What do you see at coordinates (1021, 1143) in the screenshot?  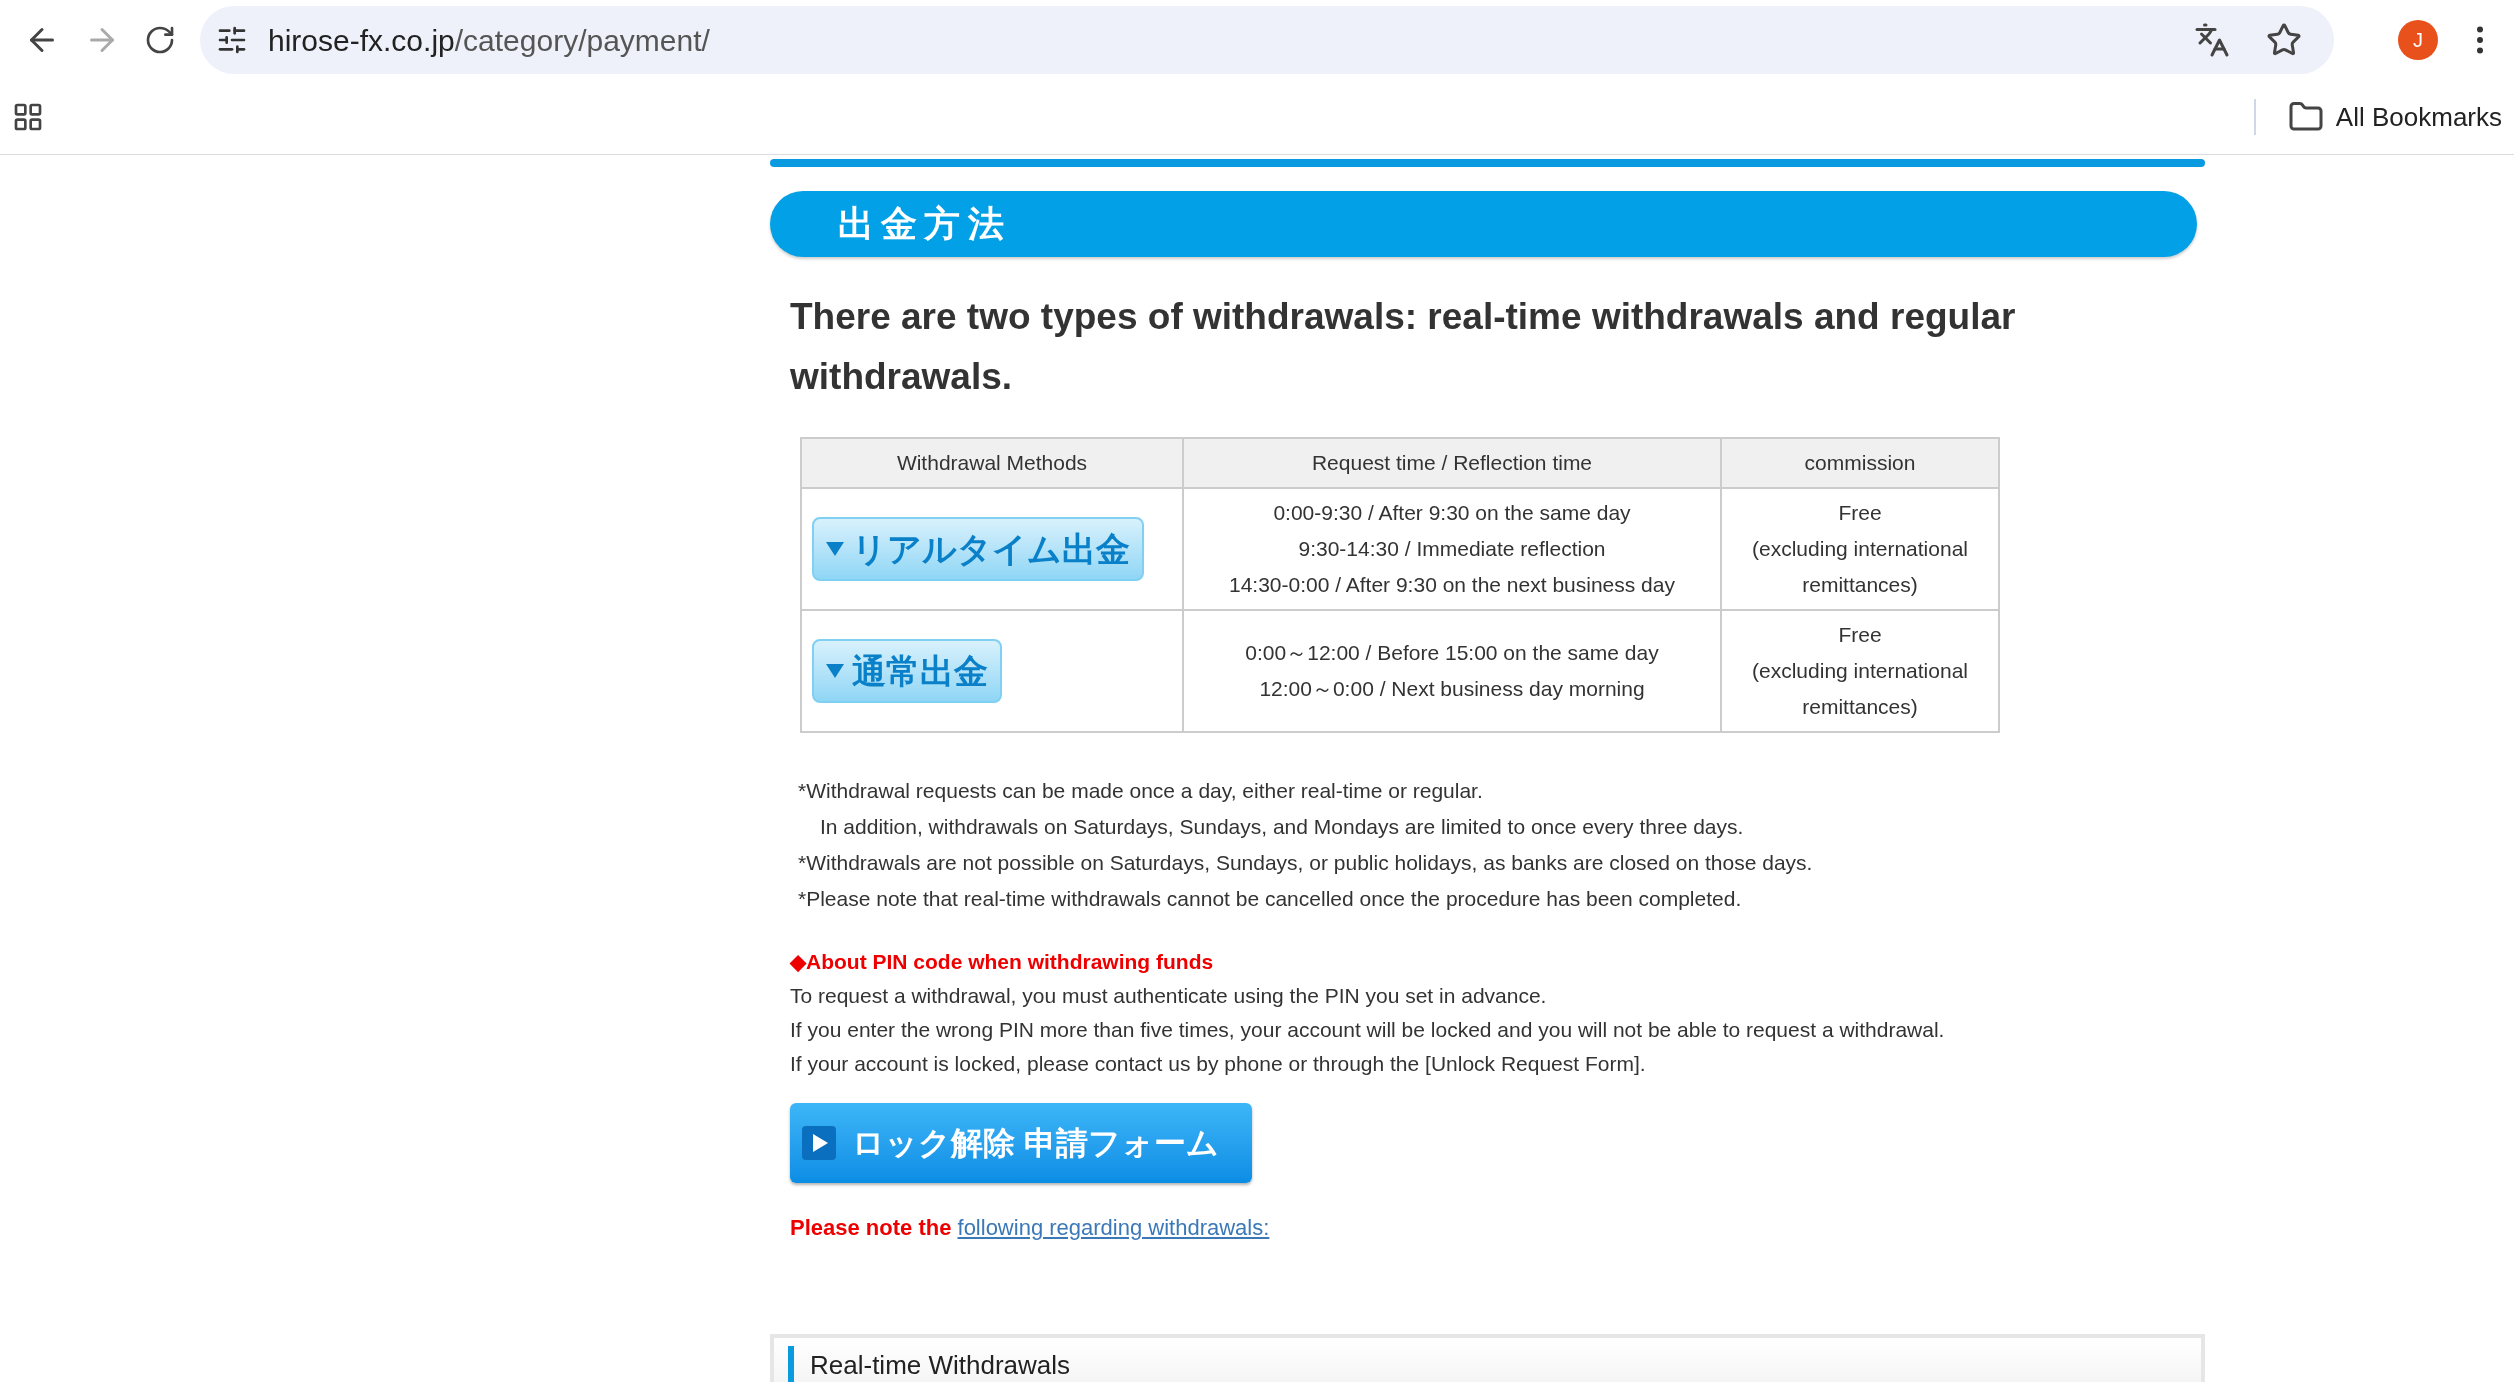 I see `unlock-form-button: ロック解除 申請フォーム` at bounding box center [1021, 1143].